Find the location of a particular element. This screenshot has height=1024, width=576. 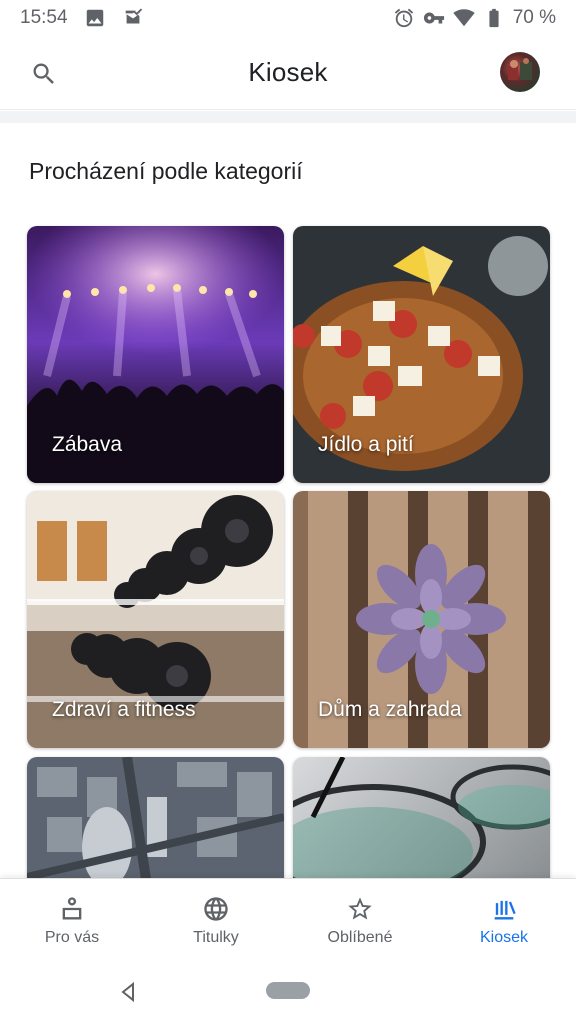

search-button is located at coordinates (44, 74).